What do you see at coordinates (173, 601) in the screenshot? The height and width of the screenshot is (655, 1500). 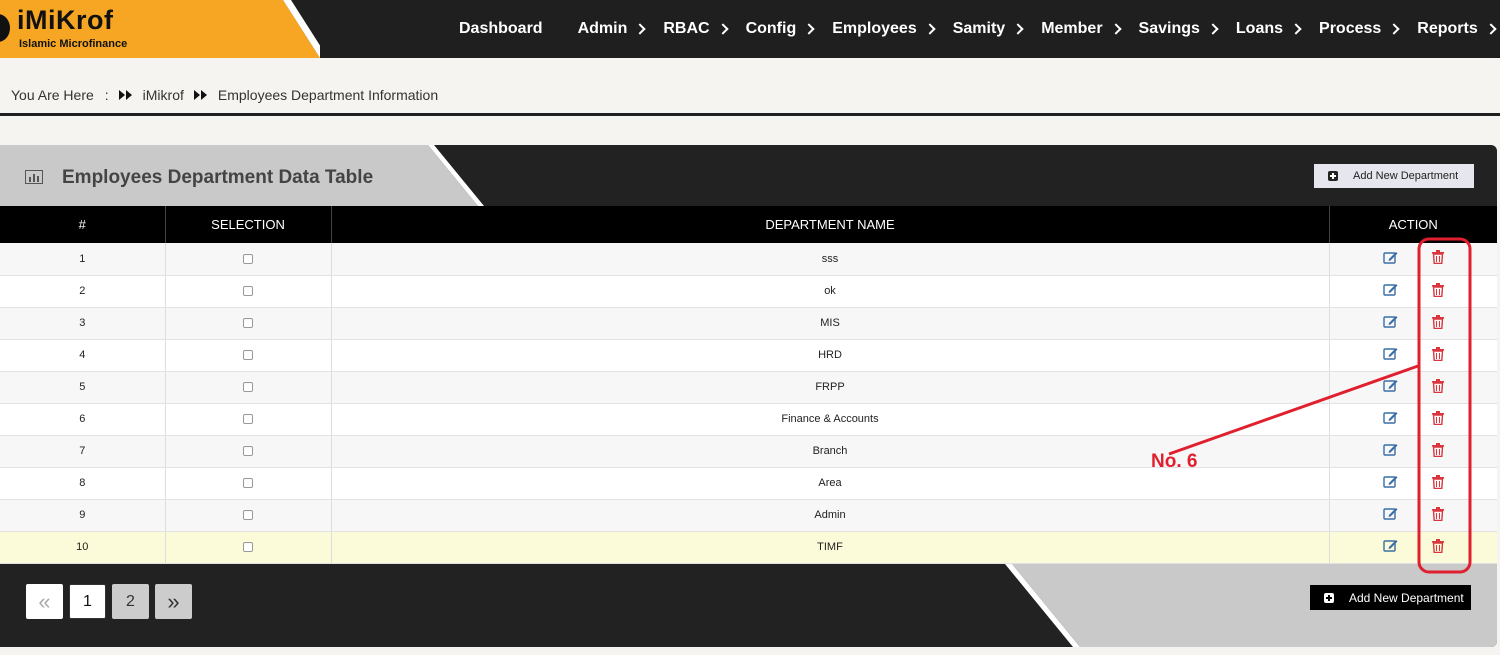 I see `pagination-next-button: »` at bounding box center [173, 601].